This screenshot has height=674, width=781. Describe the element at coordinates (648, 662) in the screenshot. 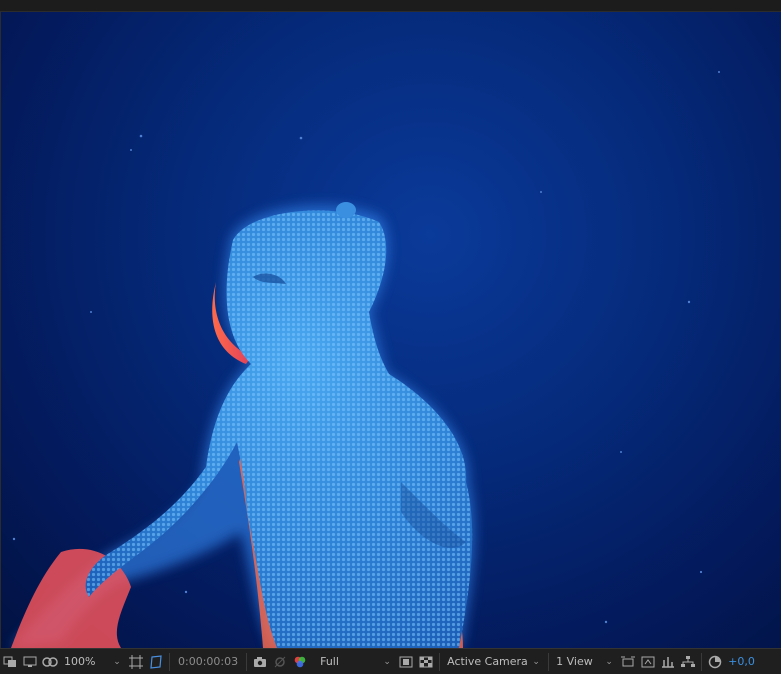

I see `reset-view-icon` at that location.